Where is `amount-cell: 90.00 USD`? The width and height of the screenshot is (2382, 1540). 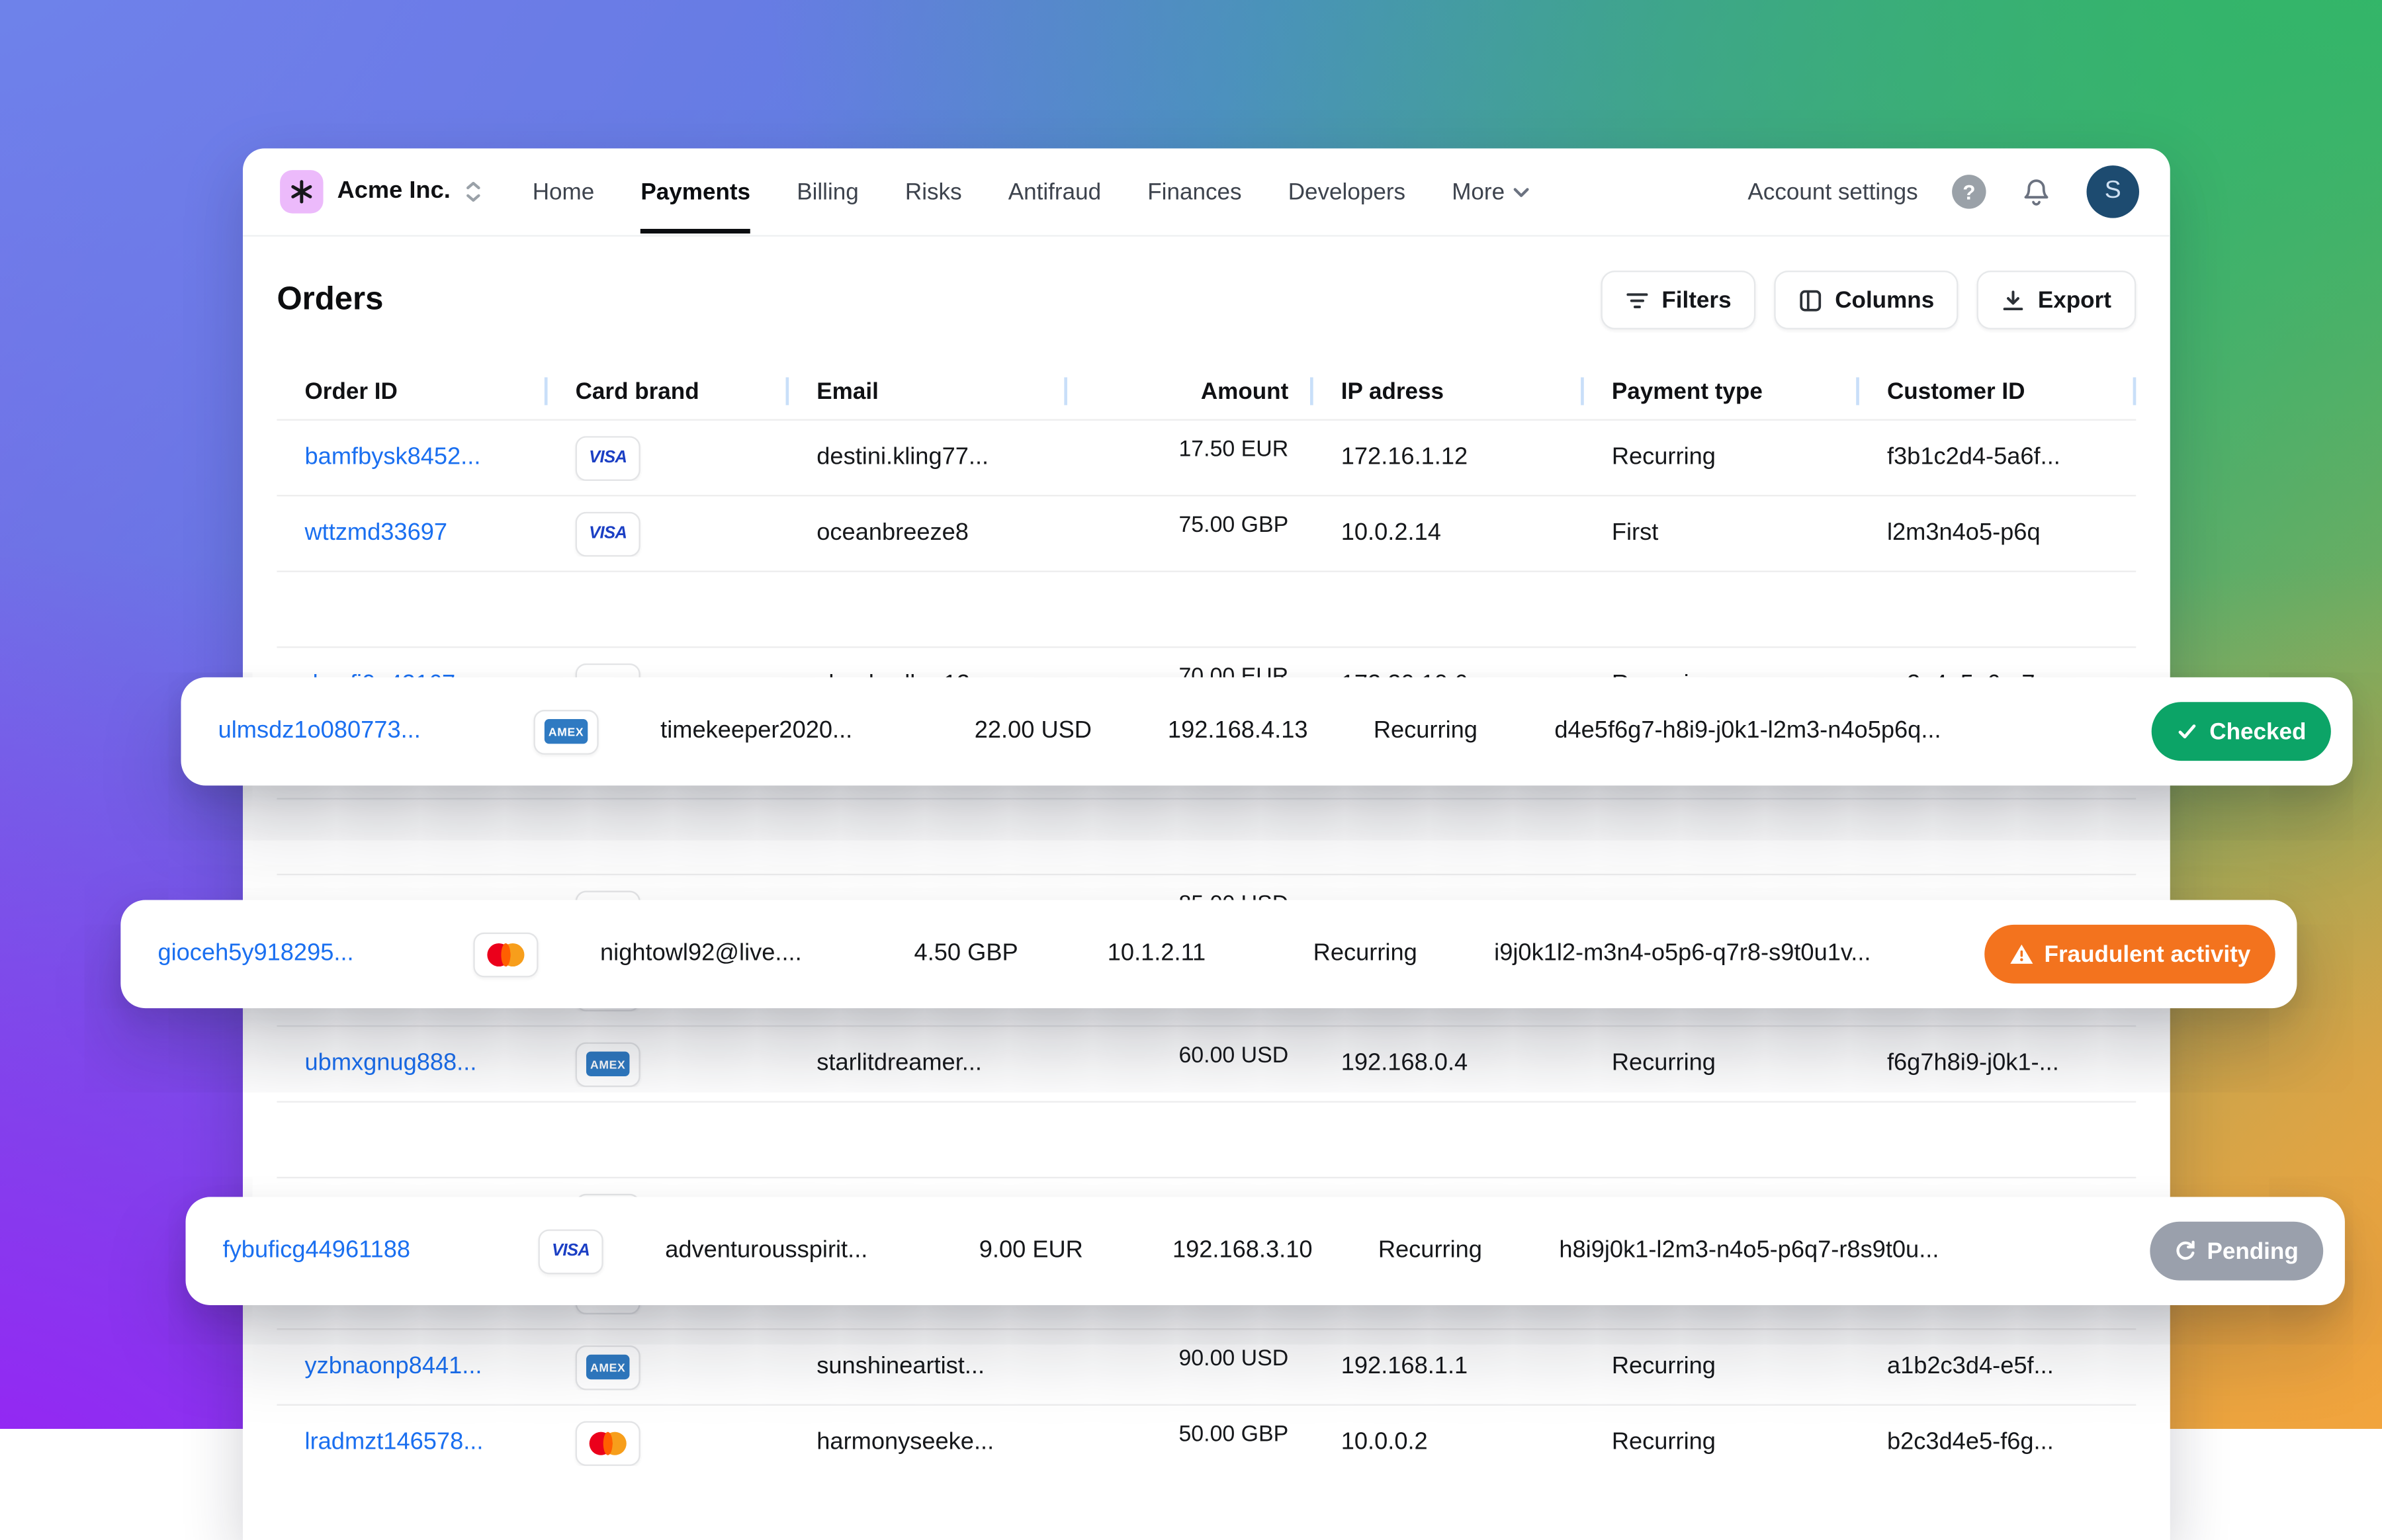
amount-cell: 90.00 USD is located at coordinates (1233, 1359).